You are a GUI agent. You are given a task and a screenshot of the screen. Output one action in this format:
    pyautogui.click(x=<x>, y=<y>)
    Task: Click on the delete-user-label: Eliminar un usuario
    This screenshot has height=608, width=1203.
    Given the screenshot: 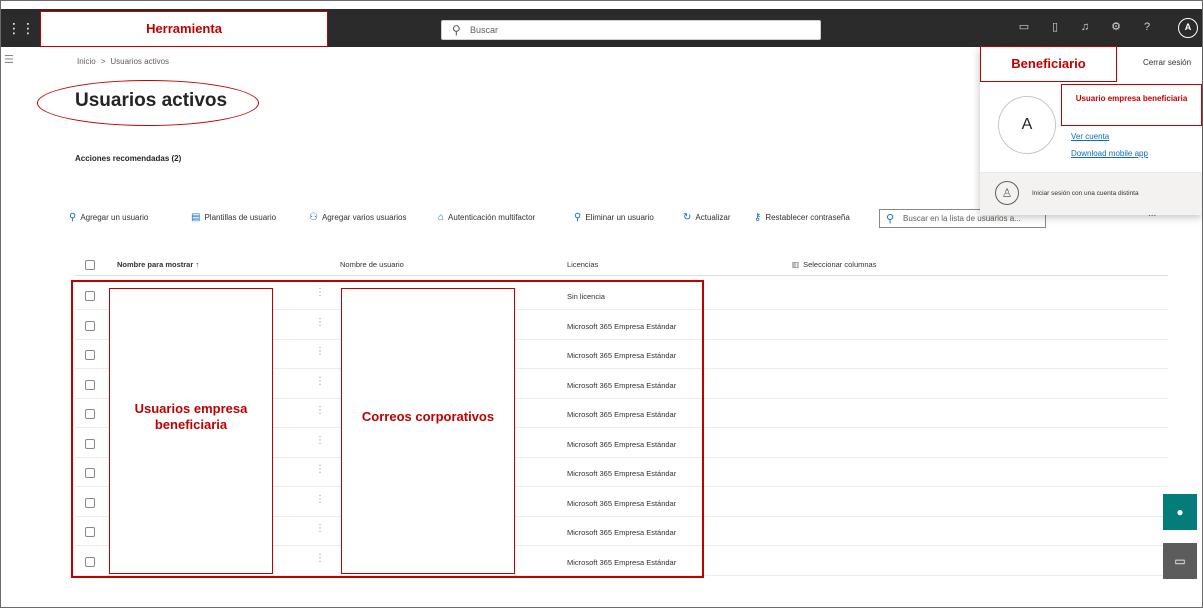 What is the action you would take?
    pyautogui.click(x=619, y=217)
    